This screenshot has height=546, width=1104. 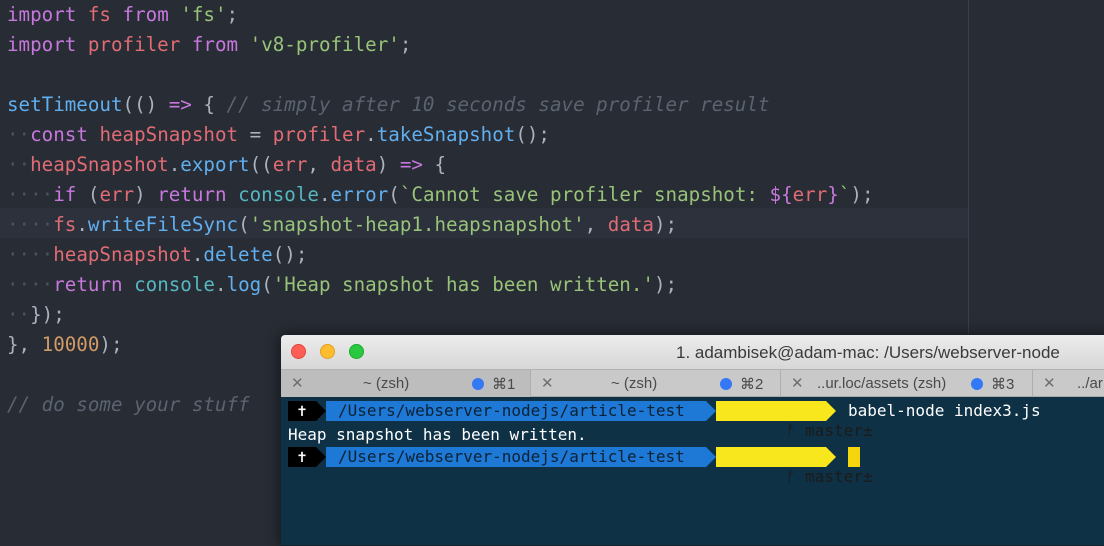 What do you see at coordinates (1090, 383) in the screenshot?
I see `tab-label: ../ar` at bounding box center [1090, 383].